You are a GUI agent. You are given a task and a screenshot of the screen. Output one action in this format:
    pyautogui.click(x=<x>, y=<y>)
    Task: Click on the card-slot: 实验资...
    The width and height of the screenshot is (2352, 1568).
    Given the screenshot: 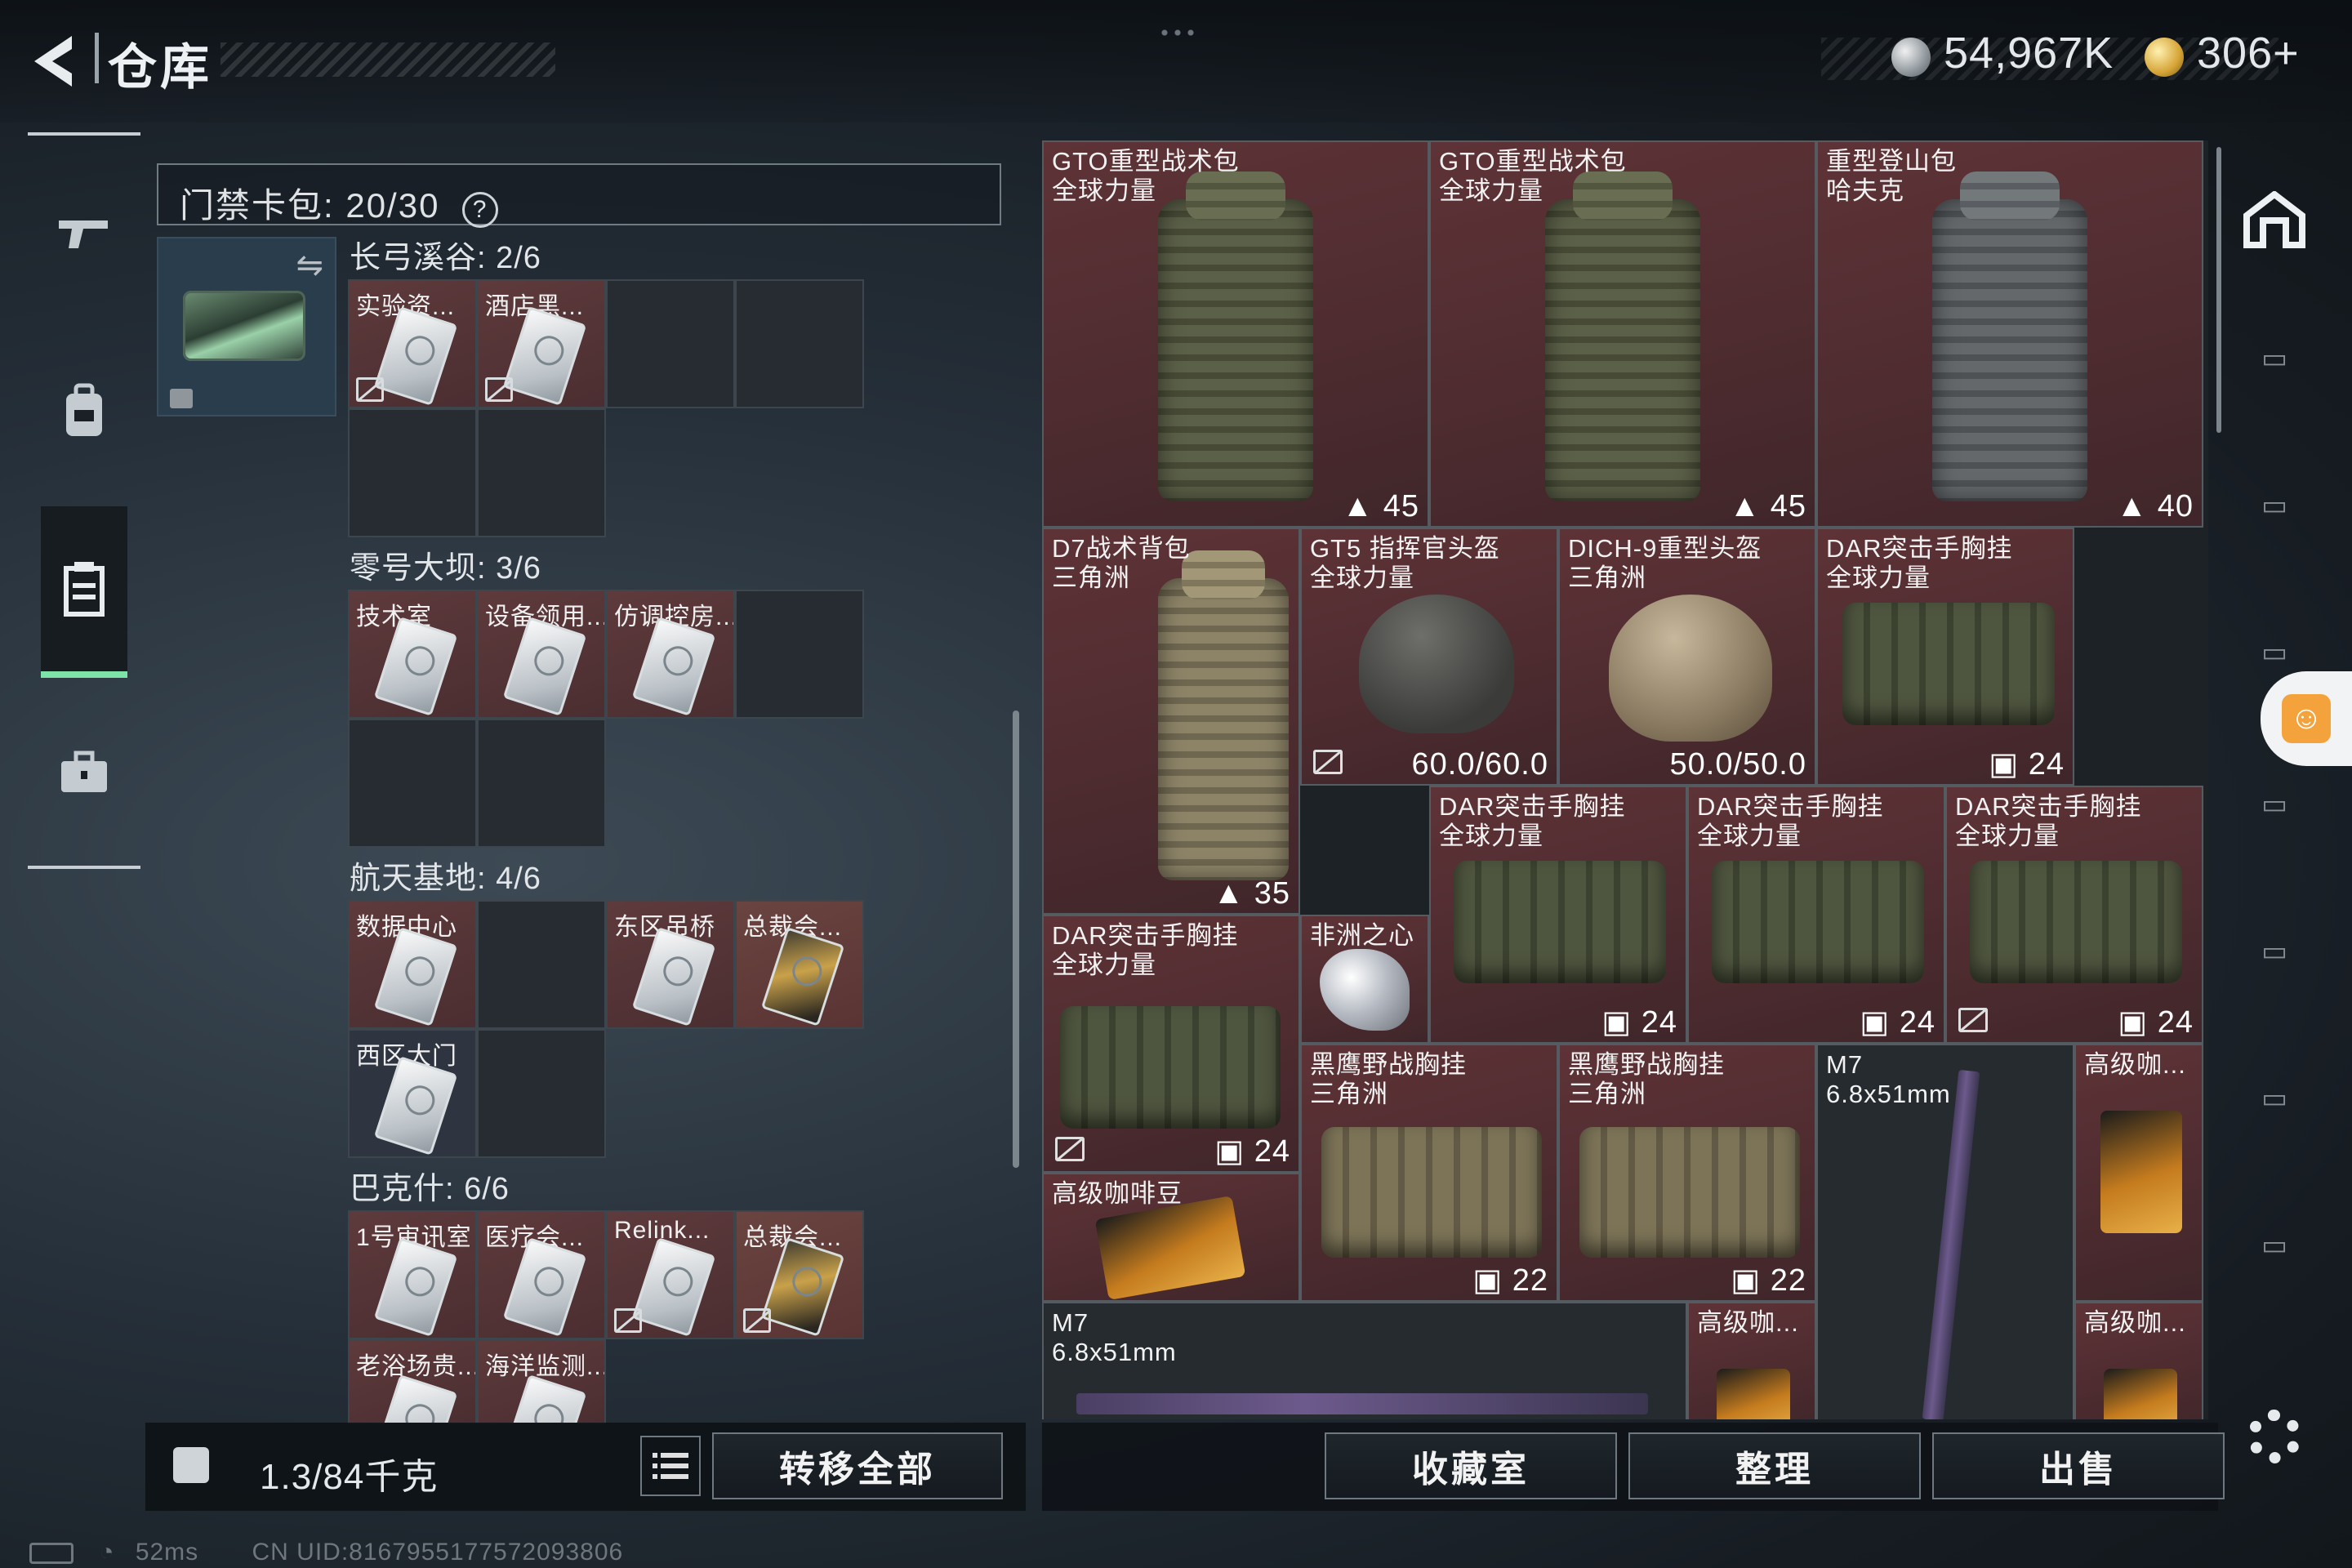 What is the action you would take?
    pyautogui.click(x=412, y=343)
    